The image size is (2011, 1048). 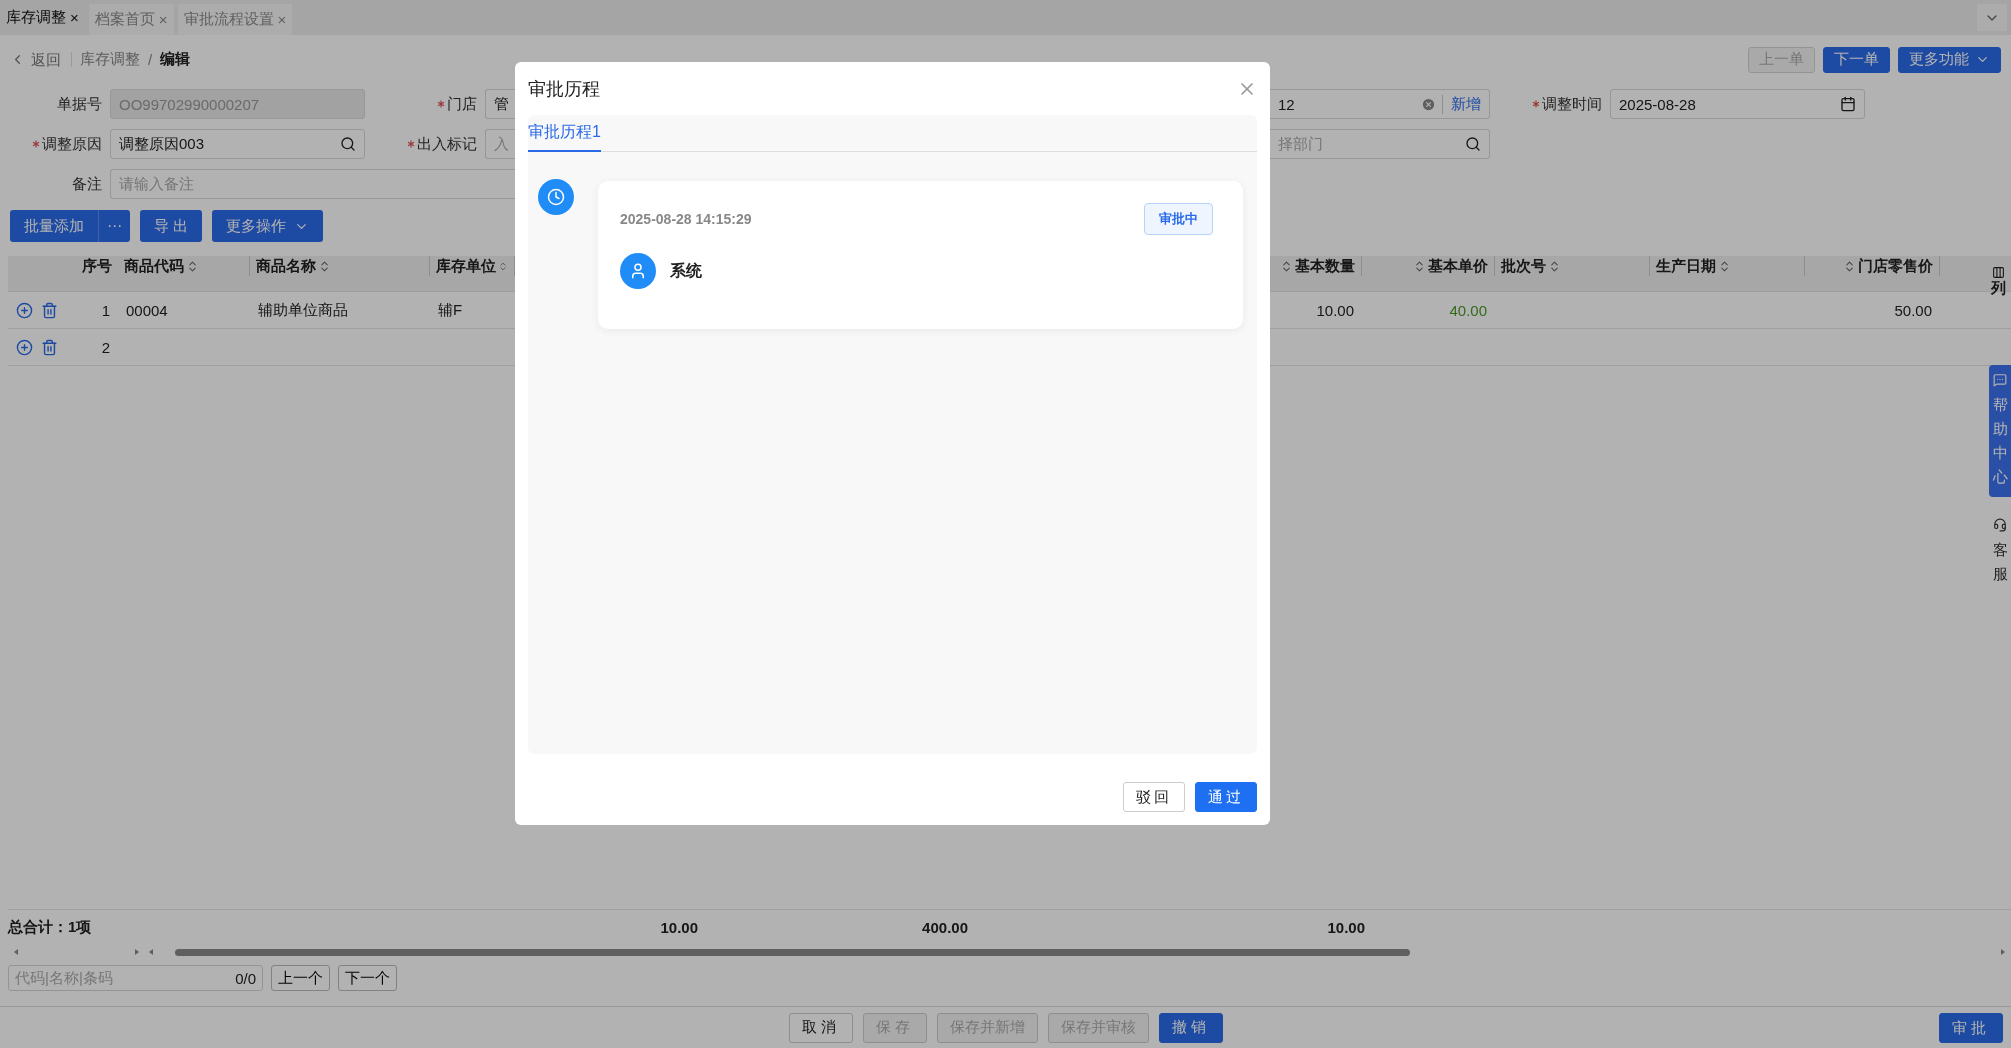 What do you see at coordinates (286, 266) in the screenshot?
I see `column-header: 商品名称` at bounding box center [286, 266].